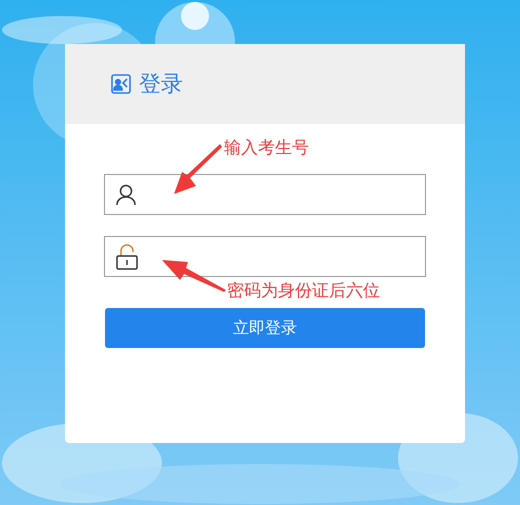  I want to click on unlocked-padlock-icon, so click(127, 257).